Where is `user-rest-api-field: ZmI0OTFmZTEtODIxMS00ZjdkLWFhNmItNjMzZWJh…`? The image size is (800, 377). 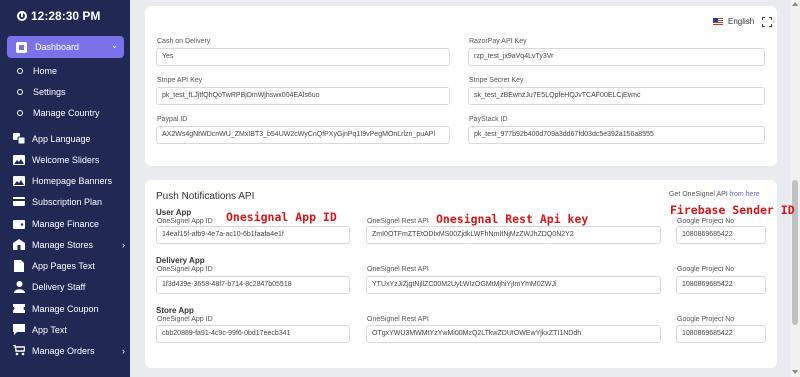 user-rest-api-field: ZmI0OTFmZTEtODIxMS00ZjdkLWFhNmItNjMzZWJh… is located at coordinates (513, 235).